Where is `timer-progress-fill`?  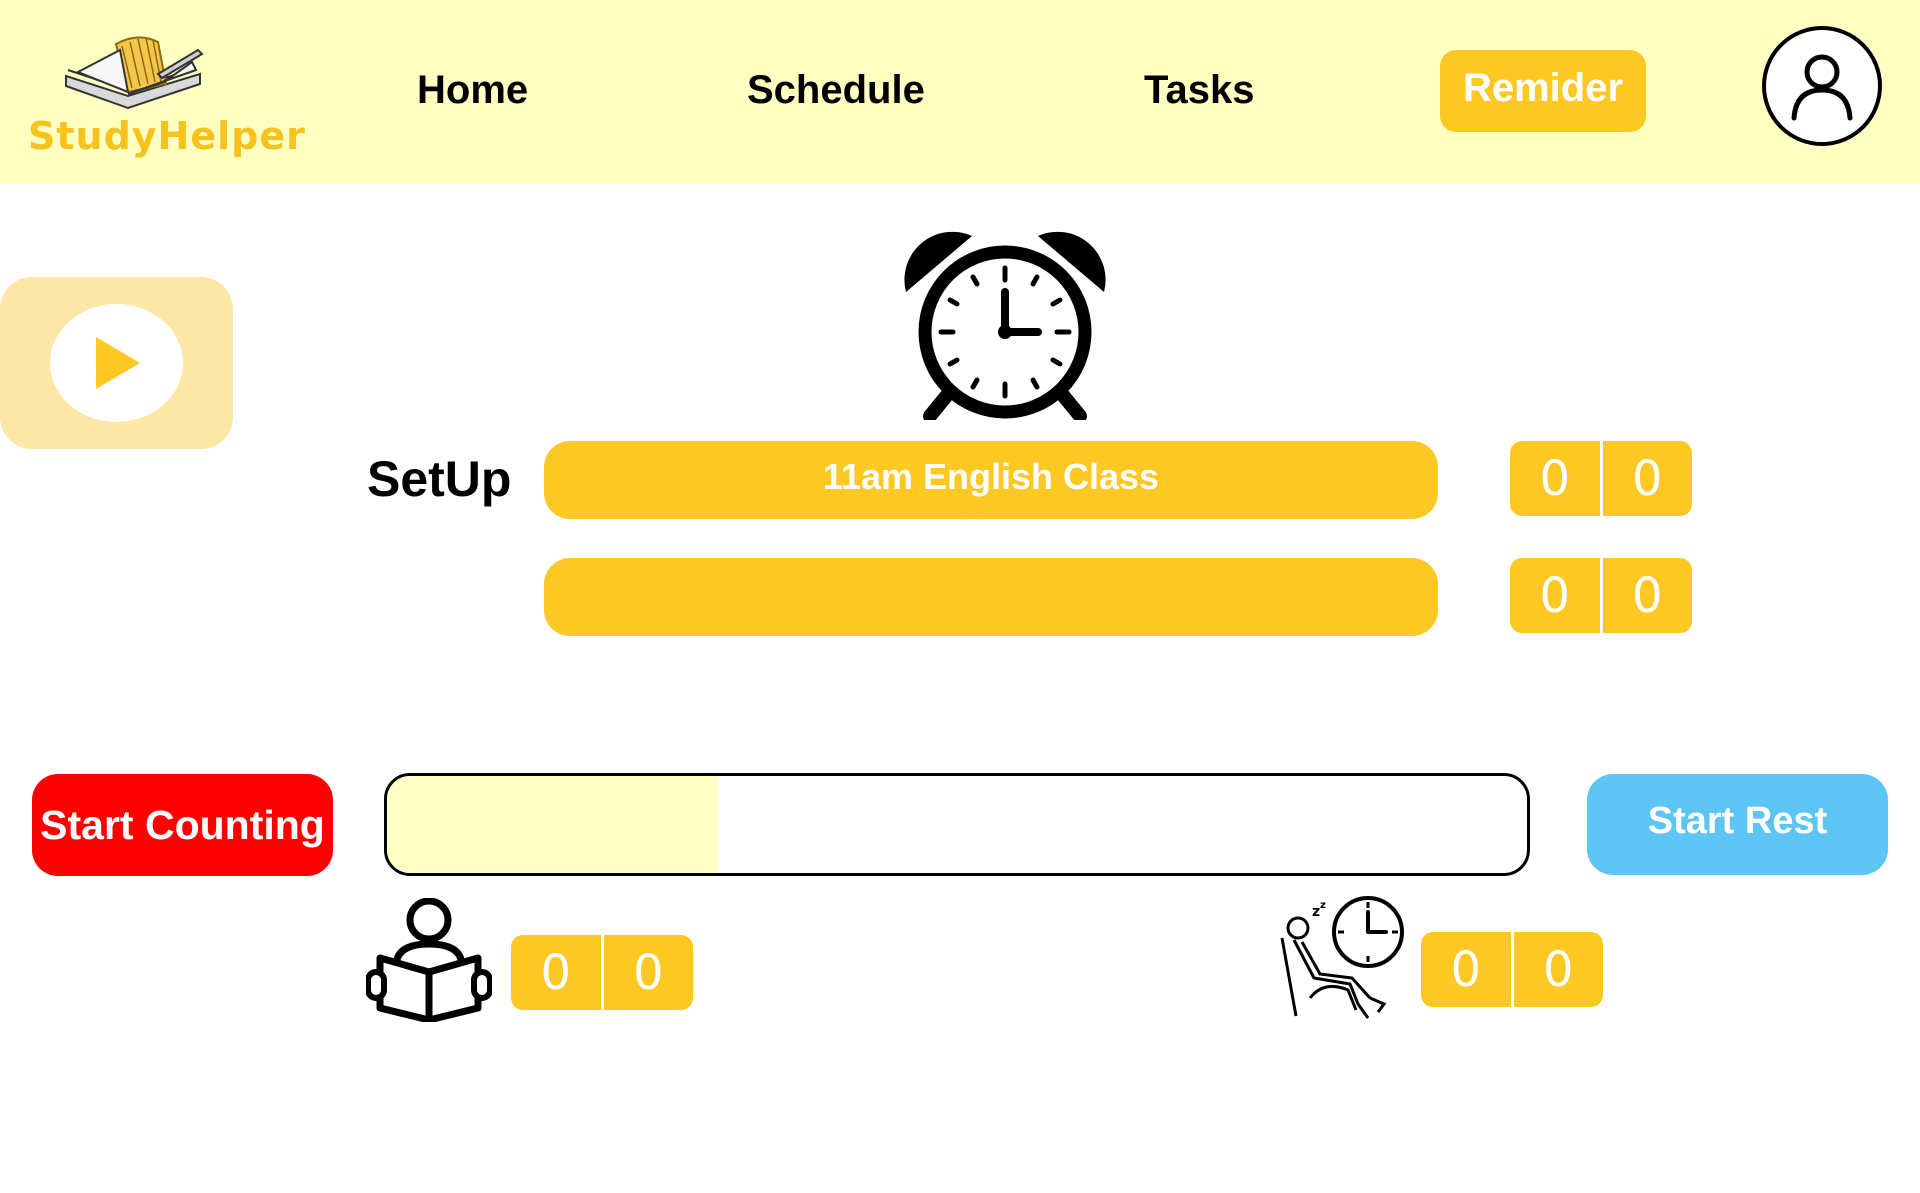 timer-progress-fill is located at coordinates (552, 824).